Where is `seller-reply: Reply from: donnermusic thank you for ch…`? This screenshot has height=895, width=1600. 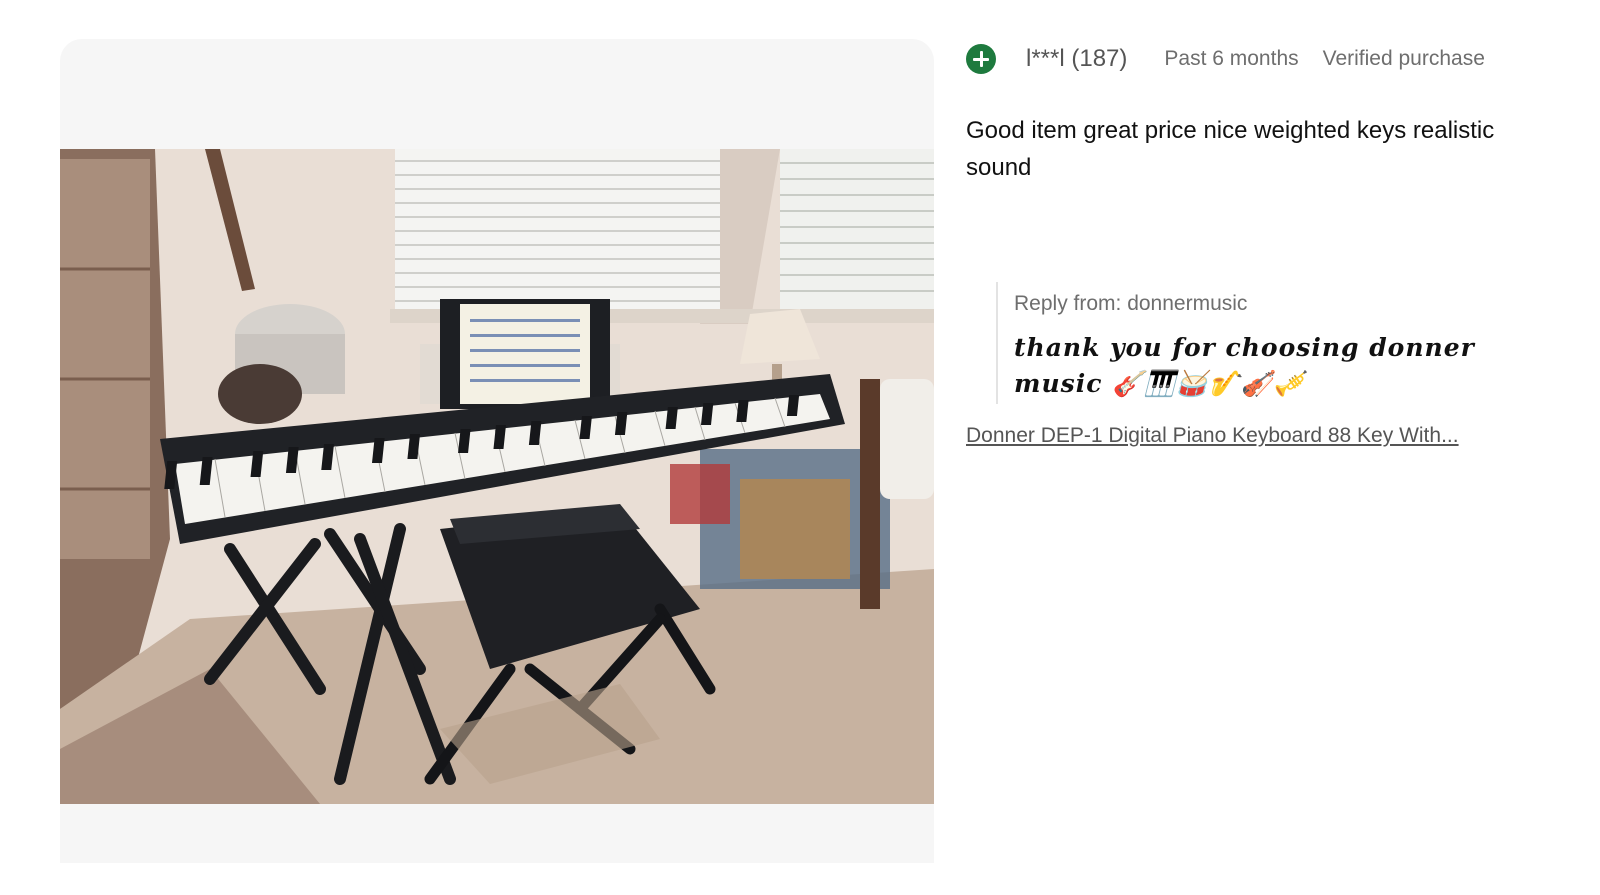 seller-reply: Reply from: donnermusic thank you for ch… is located at coordinates (1256, 343).